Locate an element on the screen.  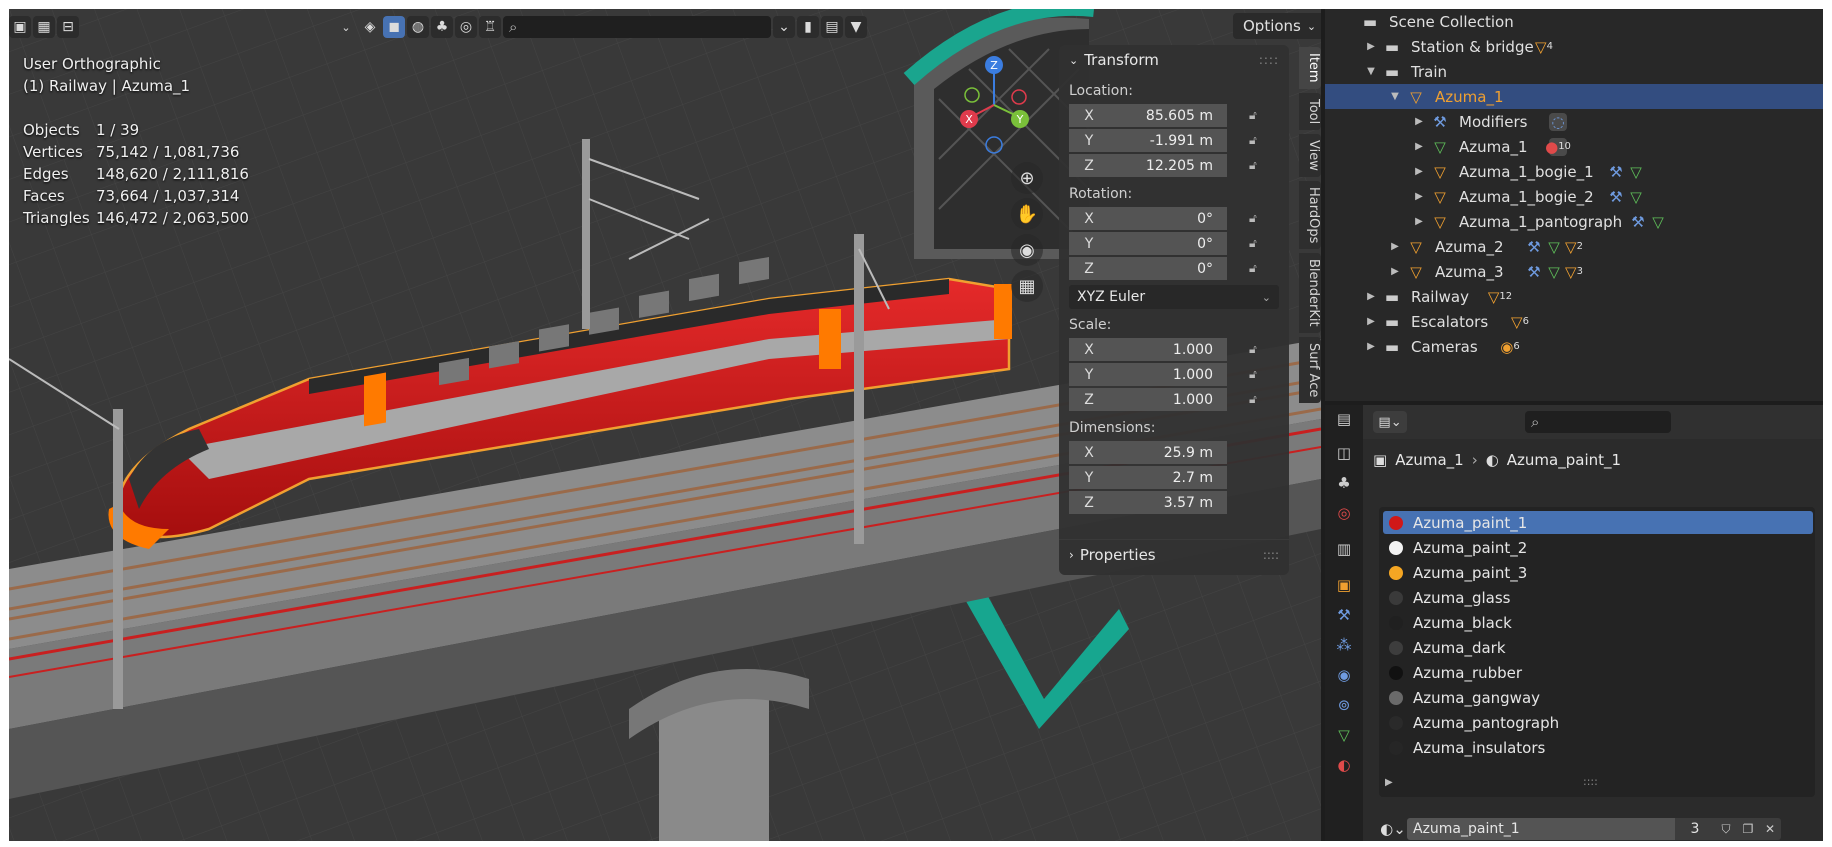
rotation-mode-select: XYZ Euler ⌄ is located at coordinates (1174, 297).